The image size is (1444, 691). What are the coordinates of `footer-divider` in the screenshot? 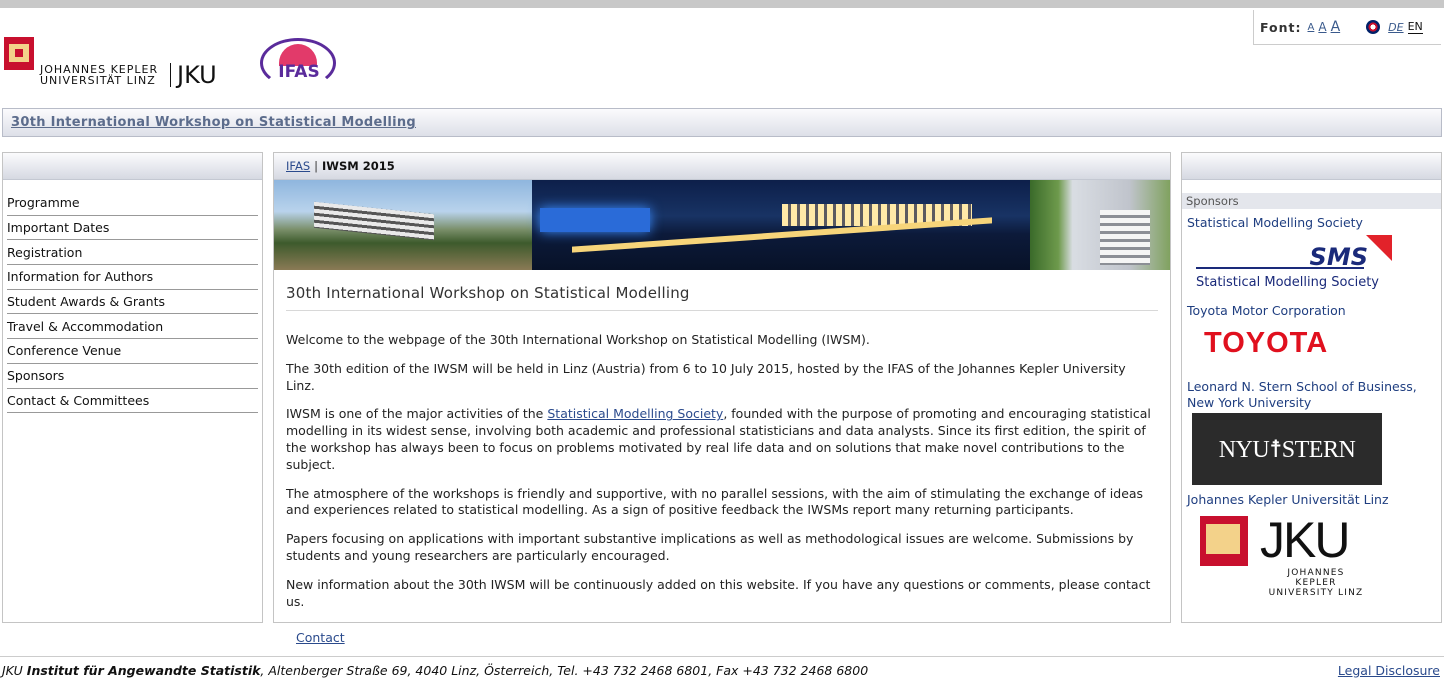 It's located at (722, 656).